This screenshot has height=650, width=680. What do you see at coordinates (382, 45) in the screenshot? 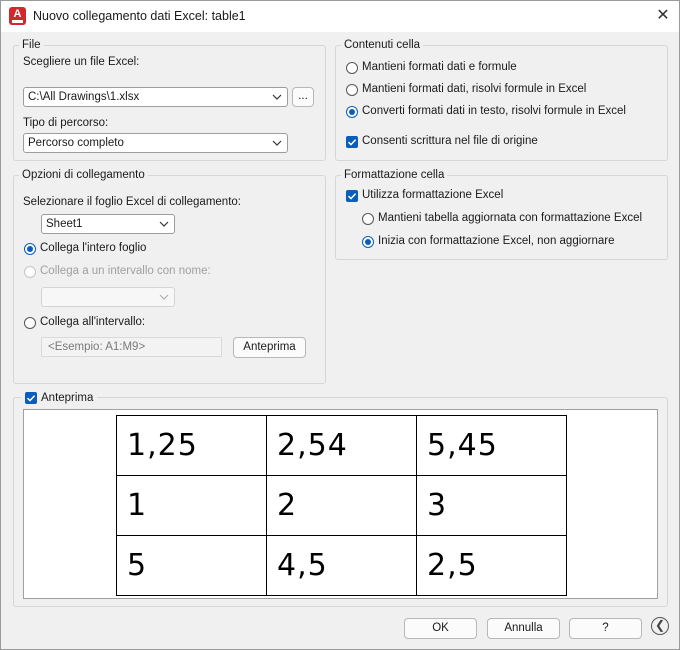
I see `cell-contents-legend: Contenuti cella` at bounding box center [382, 45].